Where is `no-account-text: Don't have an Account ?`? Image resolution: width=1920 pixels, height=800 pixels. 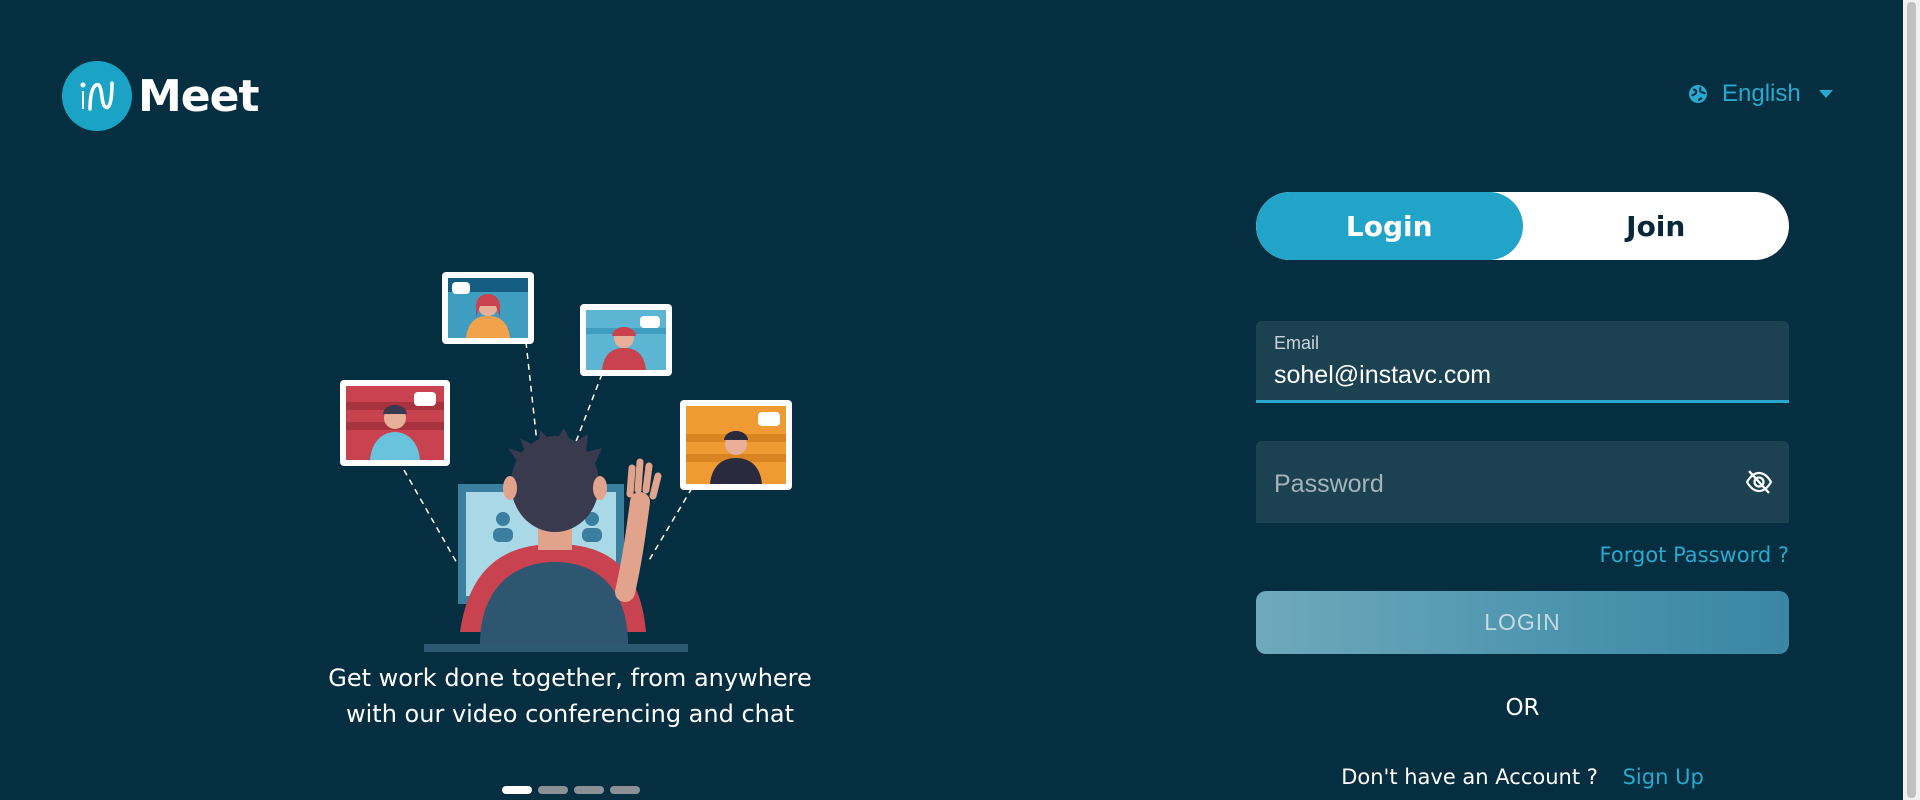 no-account-text: Don't have an Account ? is located at coordinates (1469, 777).